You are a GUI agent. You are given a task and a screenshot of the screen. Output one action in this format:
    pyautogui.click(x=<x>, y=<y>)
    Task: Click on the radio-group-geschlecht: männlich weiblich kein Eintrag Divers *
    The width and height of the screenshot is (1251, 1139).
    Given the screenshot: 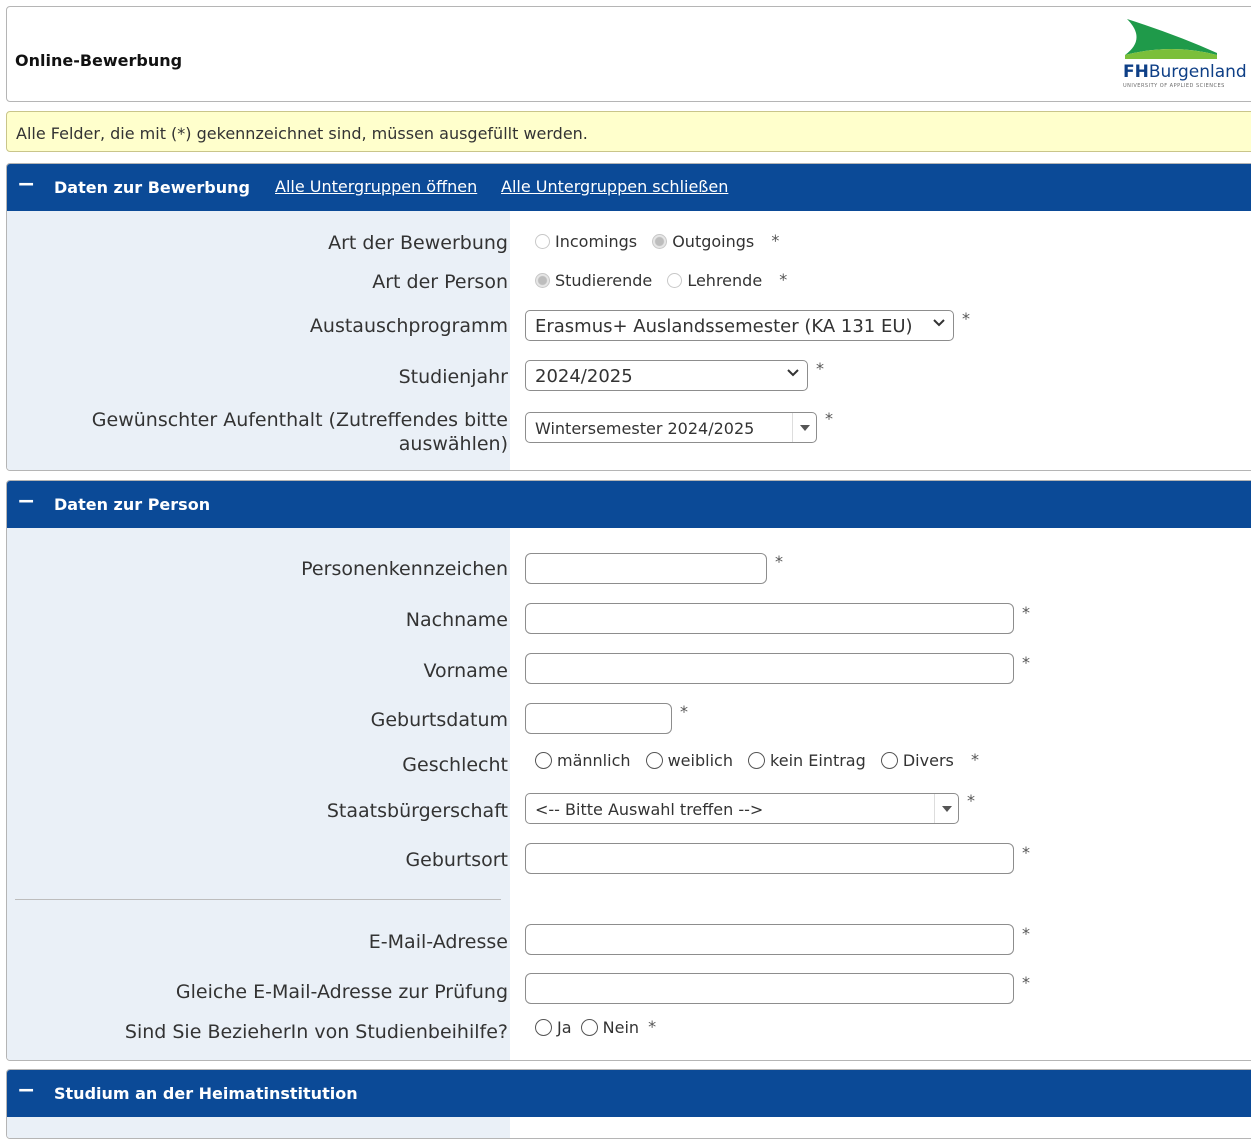 What is the action you would take?
    pyautogui.click(x=757, y=760)
    